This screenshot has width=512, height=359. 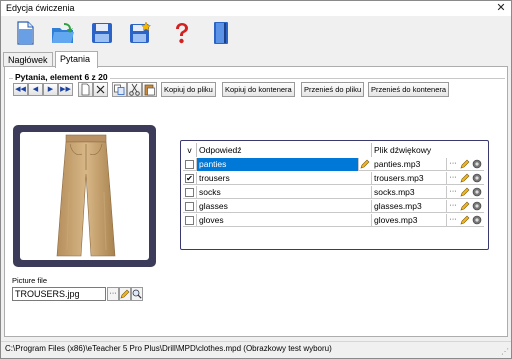 I want to click on answer-row: glasses glasses.mp3 ···, so click(x=333, y=206).